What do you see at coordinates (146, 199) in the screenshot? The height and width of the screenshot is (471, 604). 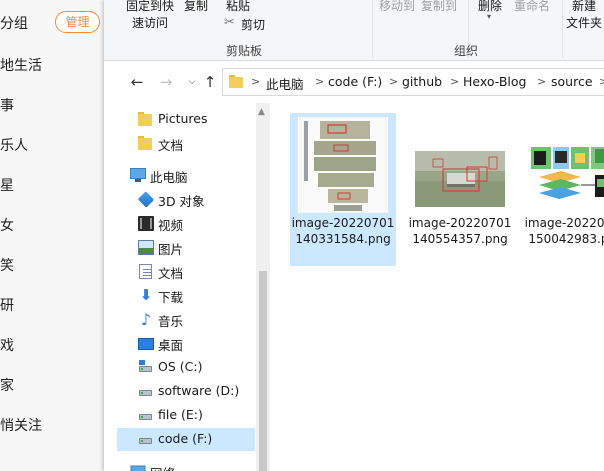 I see `3d-objects-icon` at bounding box center [146, 199].